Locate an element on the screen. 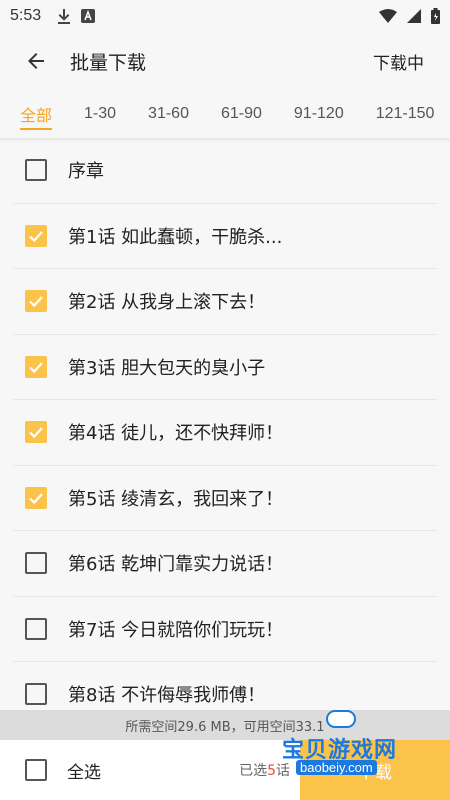 The width and height of the screenshot is (450, 800). tab-item: 121-150 is located at coordinates (405, 114).